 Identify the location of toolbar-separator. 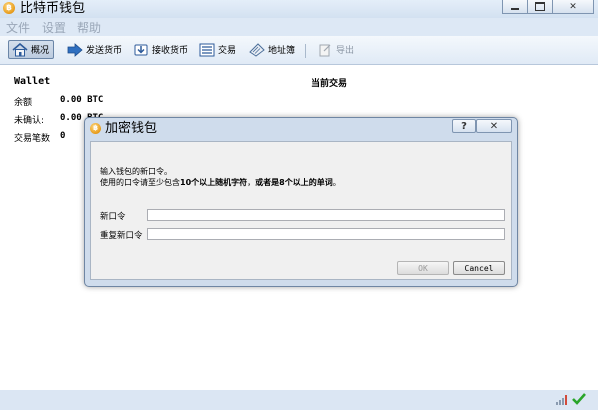
(305, 51).